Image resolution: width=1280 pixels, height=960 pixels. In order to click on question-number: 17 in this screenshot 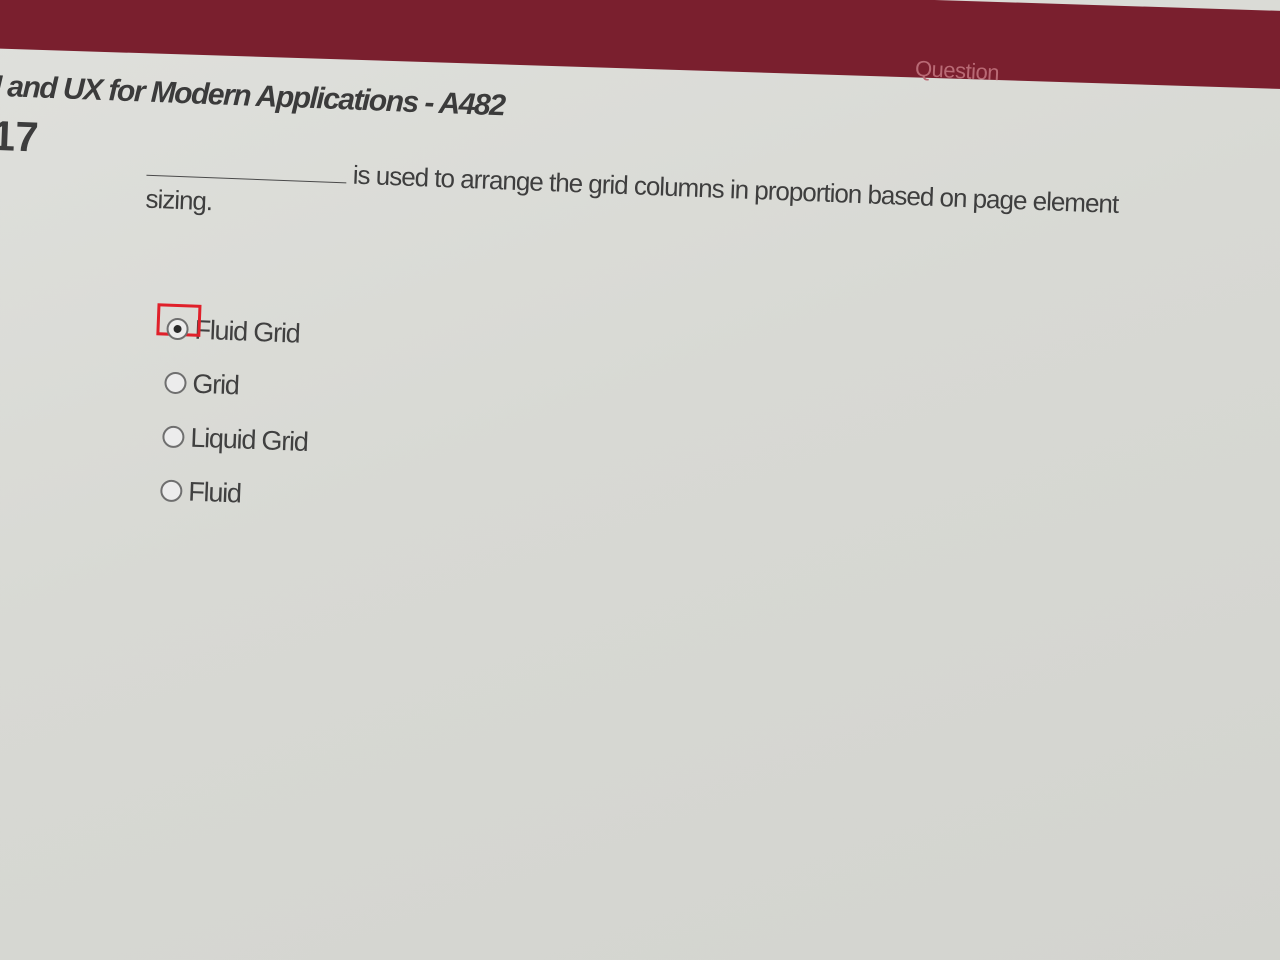, I will do `click(20, 136)`.